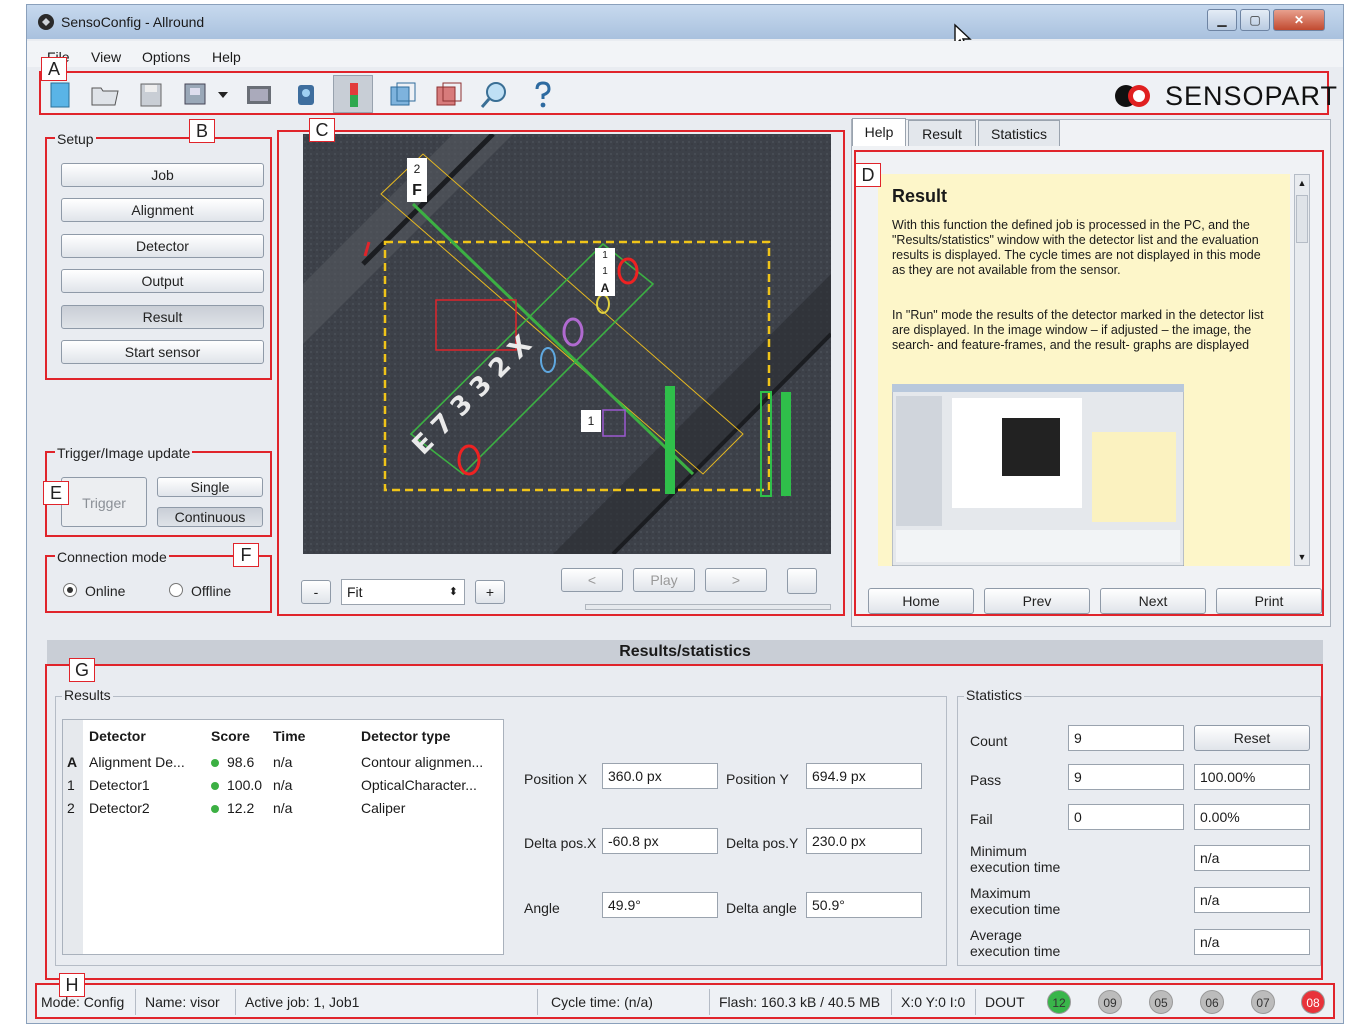 Image resolution: width=1357 pixels, height=1027 pixels. I want to click on avg-exec-label: Average execution time, so click(1015, 943).